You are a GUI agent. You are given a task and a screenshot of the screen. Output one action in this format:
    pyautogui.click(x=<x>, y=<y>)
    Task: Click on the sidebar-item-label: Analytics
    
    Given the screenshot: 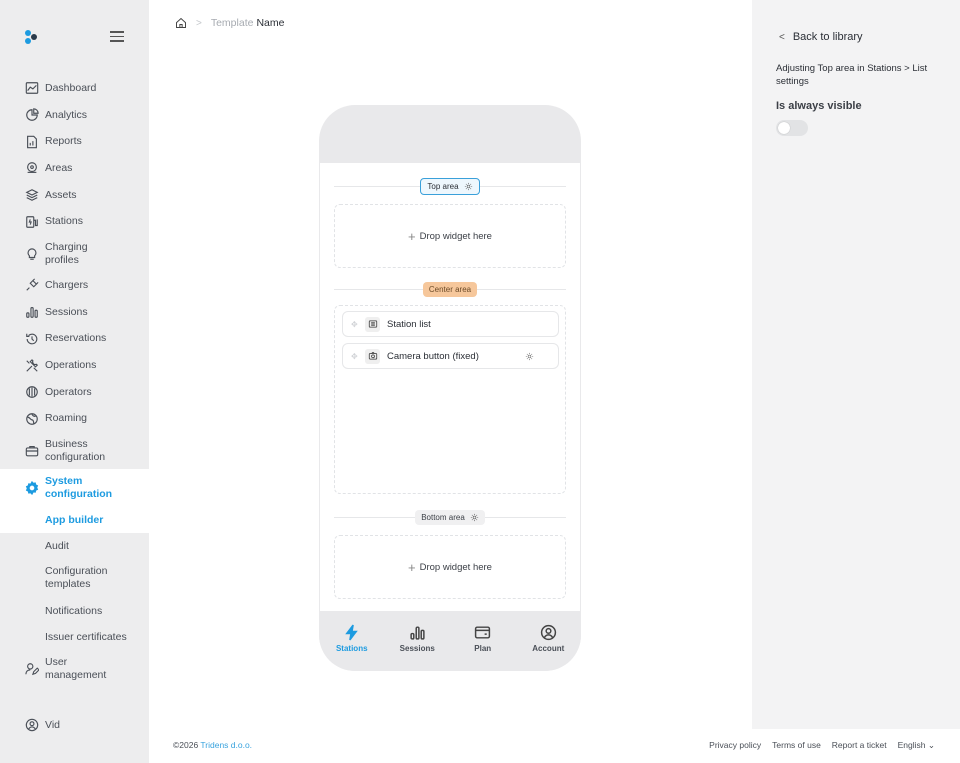 What is the action you would take?
    pyautogui.click(x=66, y=114)
    